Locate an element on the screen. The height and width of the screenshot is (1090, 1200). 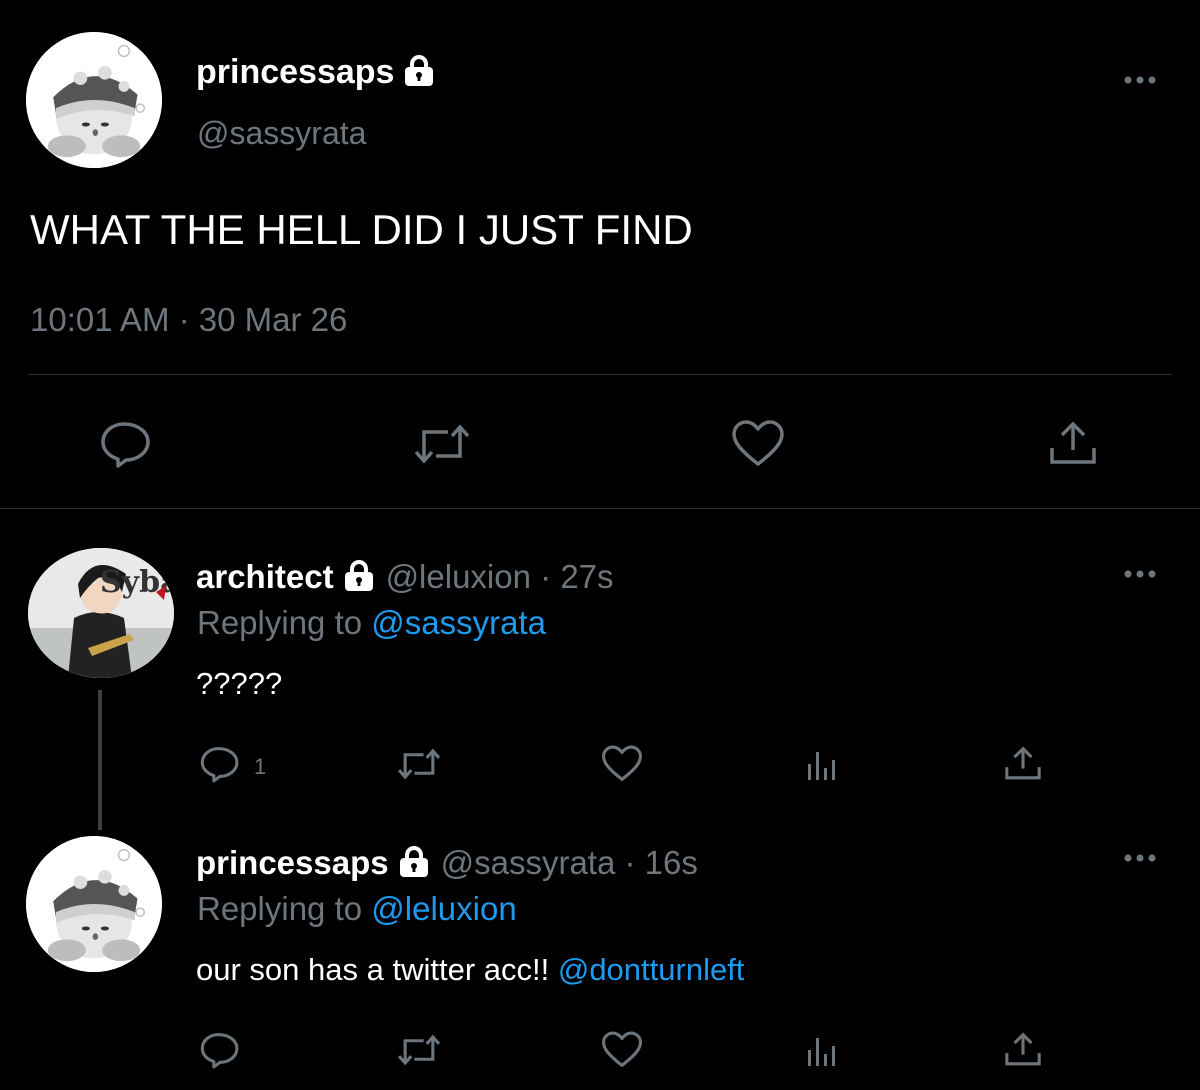
reply2-reply-button is located at coordinates (220, 1050).